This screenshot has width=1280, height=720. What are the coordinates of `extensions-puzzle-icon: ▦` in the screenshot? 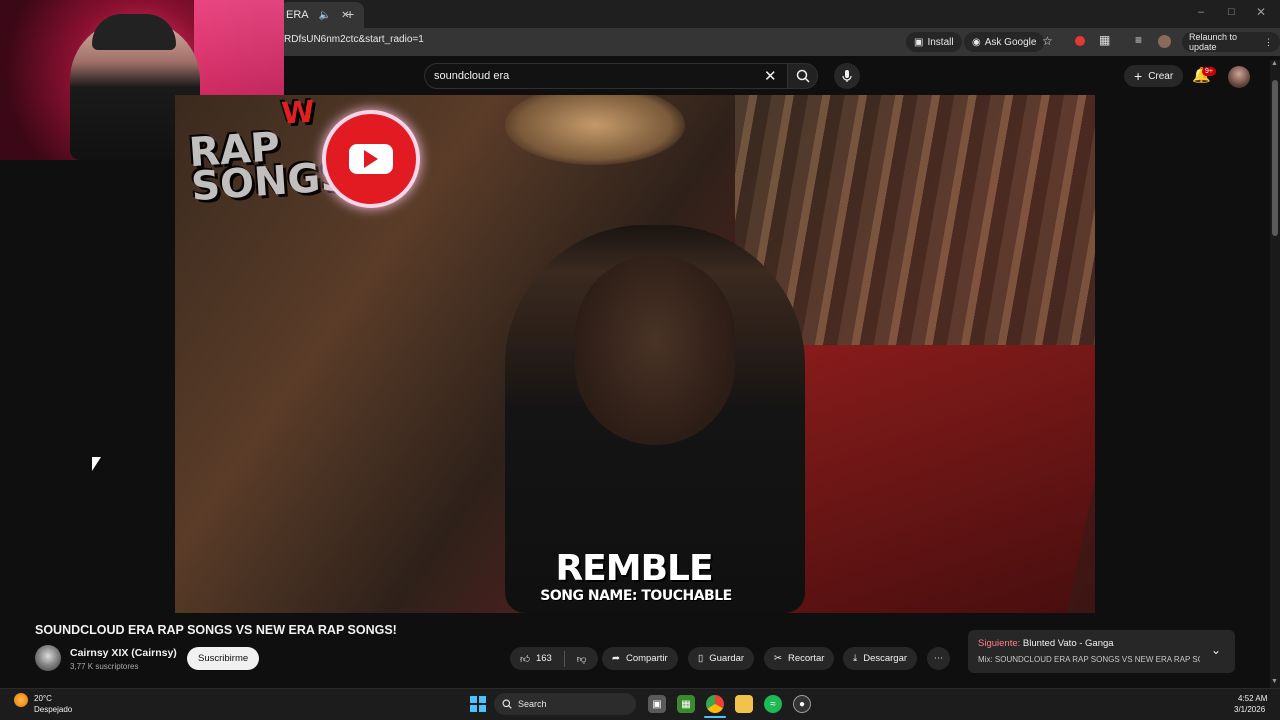 It's located at (1104, 40).